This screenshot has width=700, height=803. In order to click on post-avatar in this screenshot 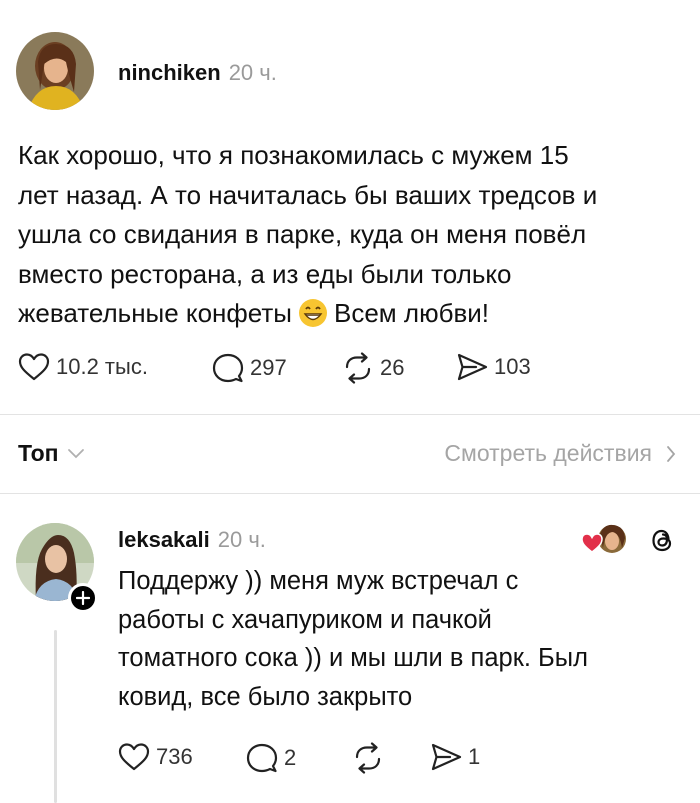, I will do `click(55, 71)`.